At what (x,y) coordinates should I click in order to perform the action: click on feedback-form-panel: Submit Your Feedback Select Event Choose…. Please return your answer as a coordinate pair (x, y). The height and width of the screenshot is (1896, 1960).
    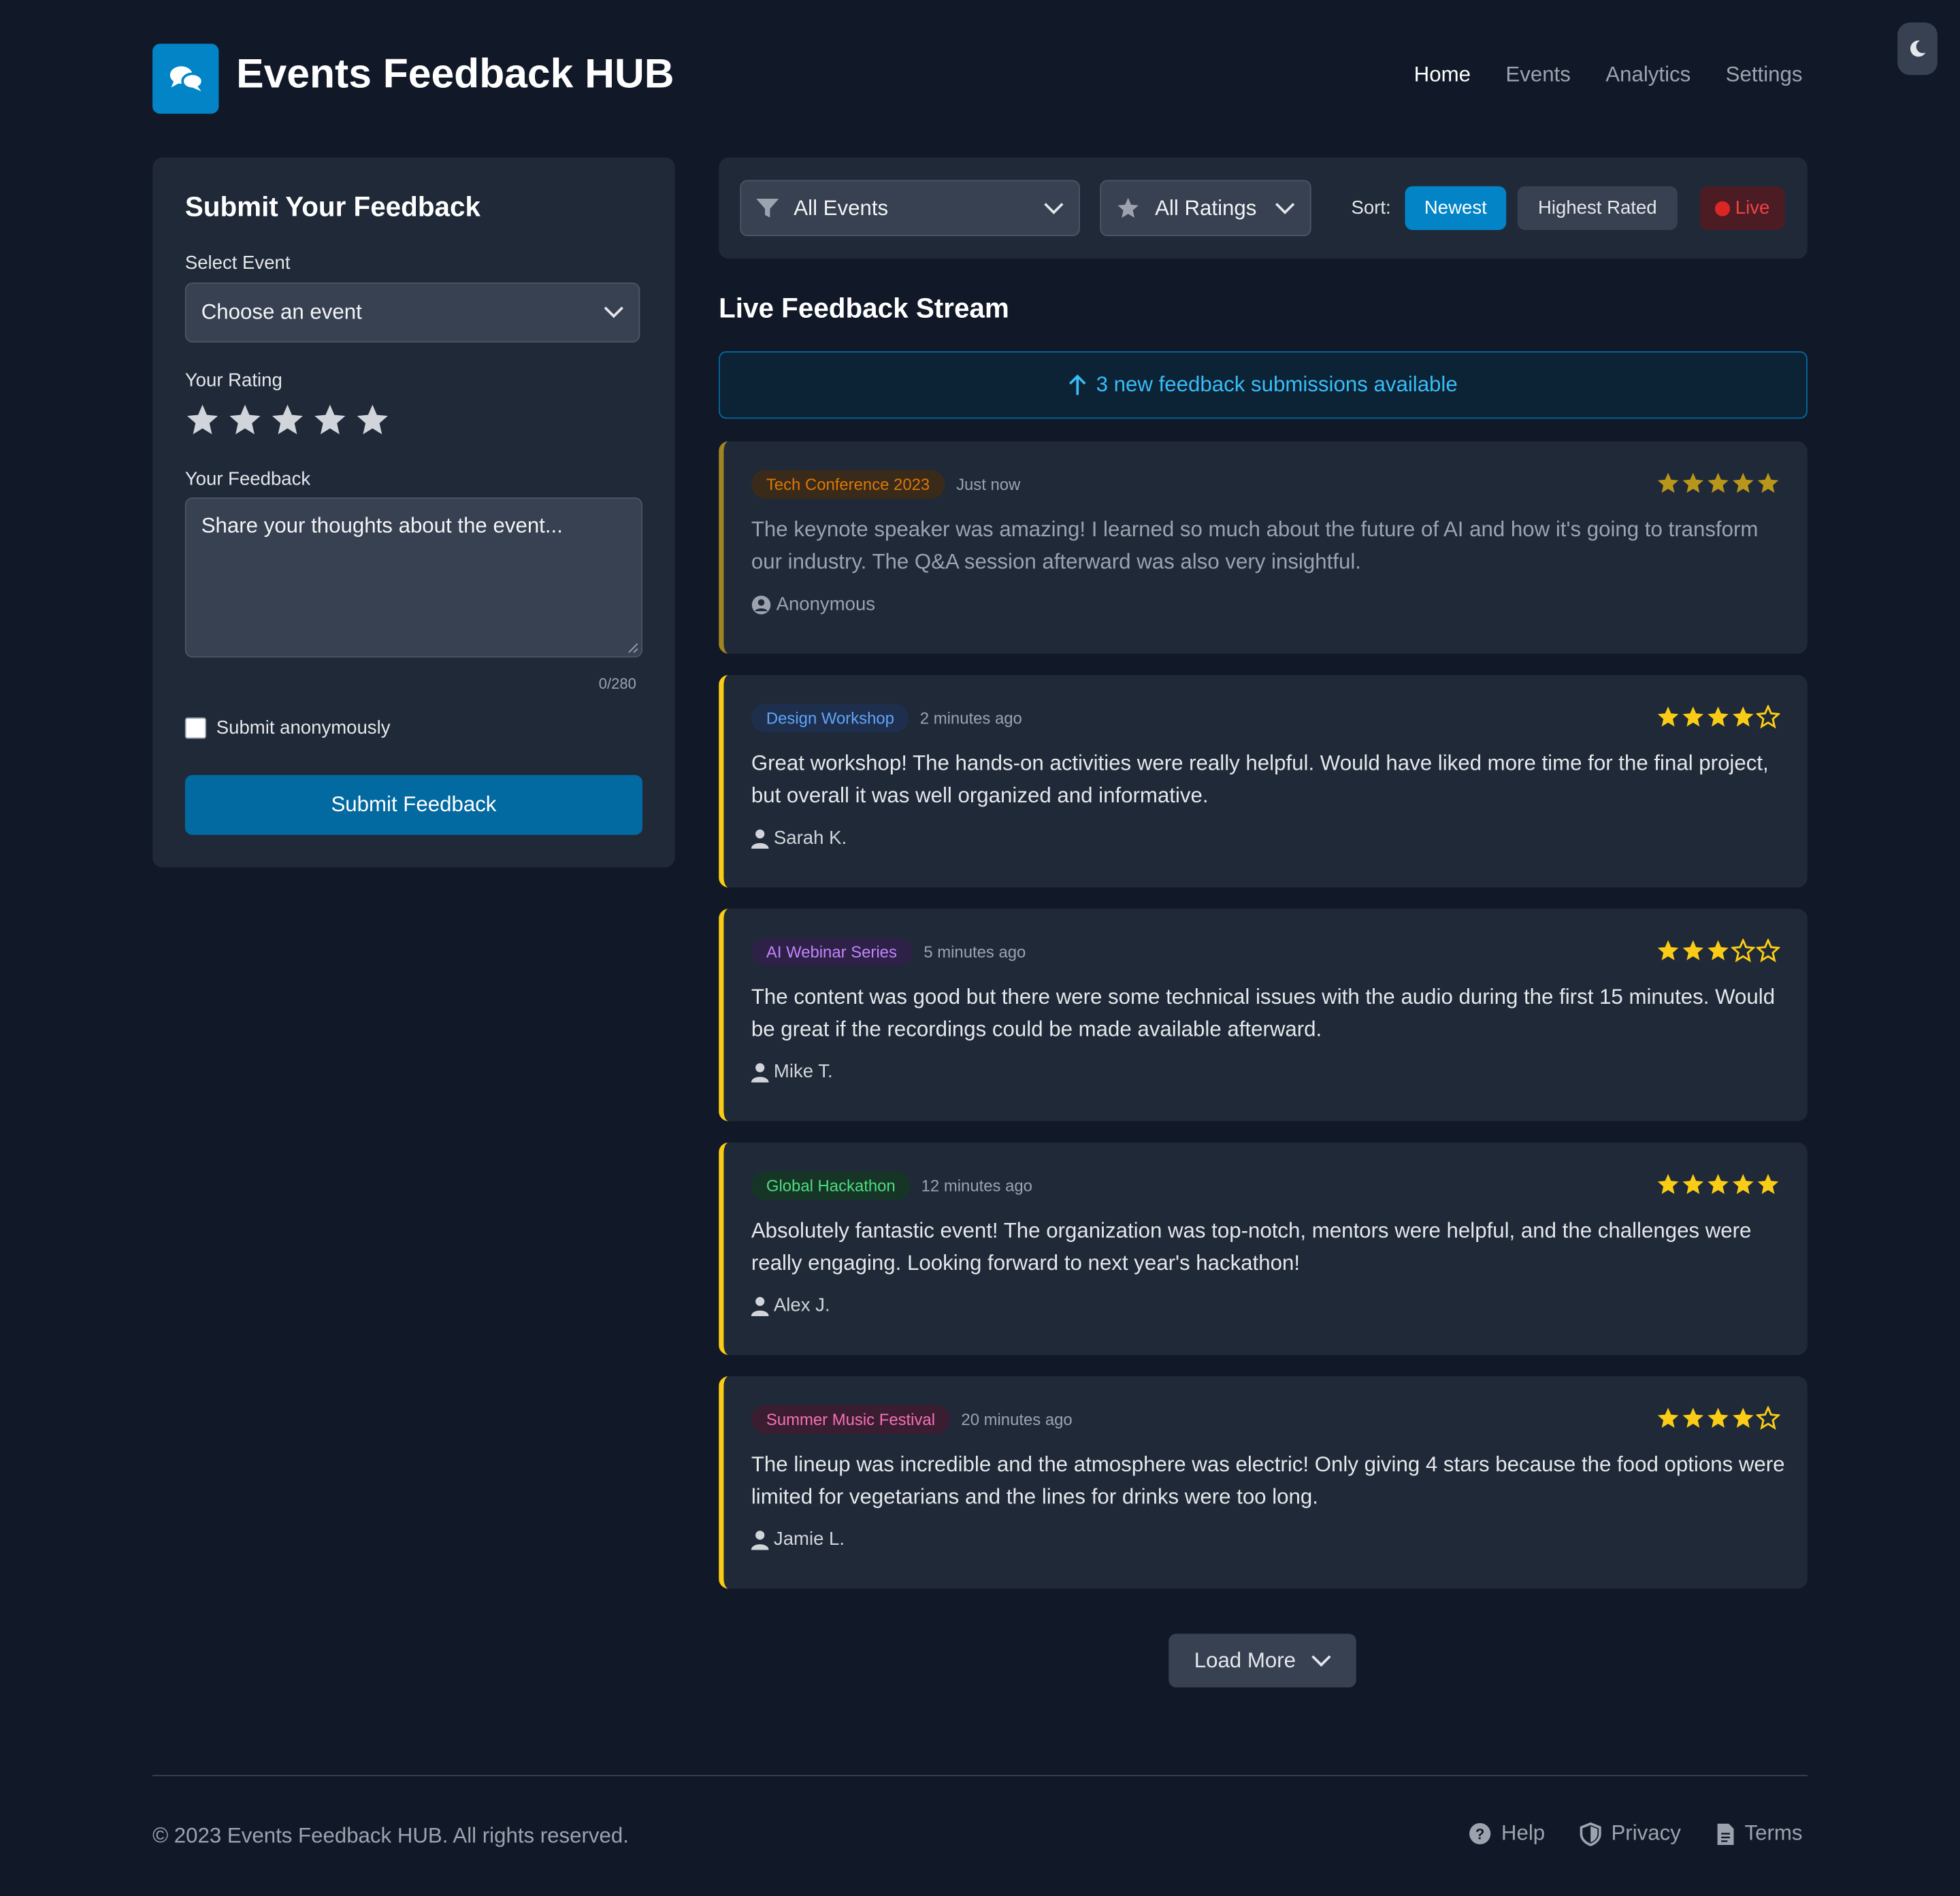
    Looking at the image, I should click on (413, 512).